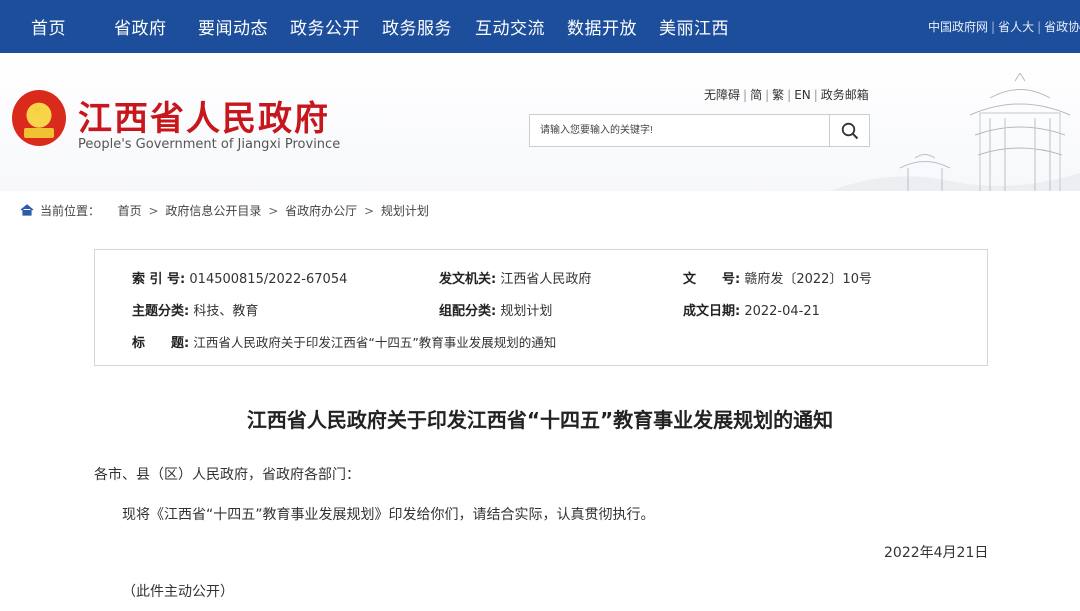 The width and height of the screenshot is (1080, 611). I want to click on external-links: 中国政府网 | 省人大 | 省政协, so click(1004, 26).